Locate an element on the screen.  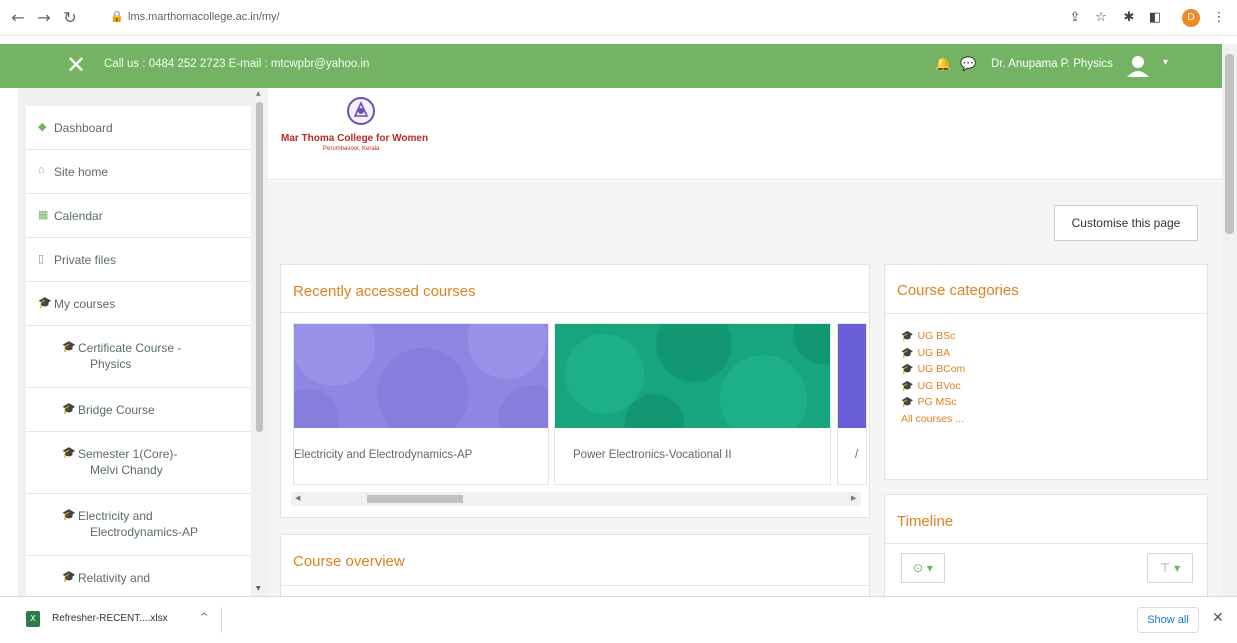
course-card: Electricity and Electrodynamics-AP is located at coordinates (421, 404).